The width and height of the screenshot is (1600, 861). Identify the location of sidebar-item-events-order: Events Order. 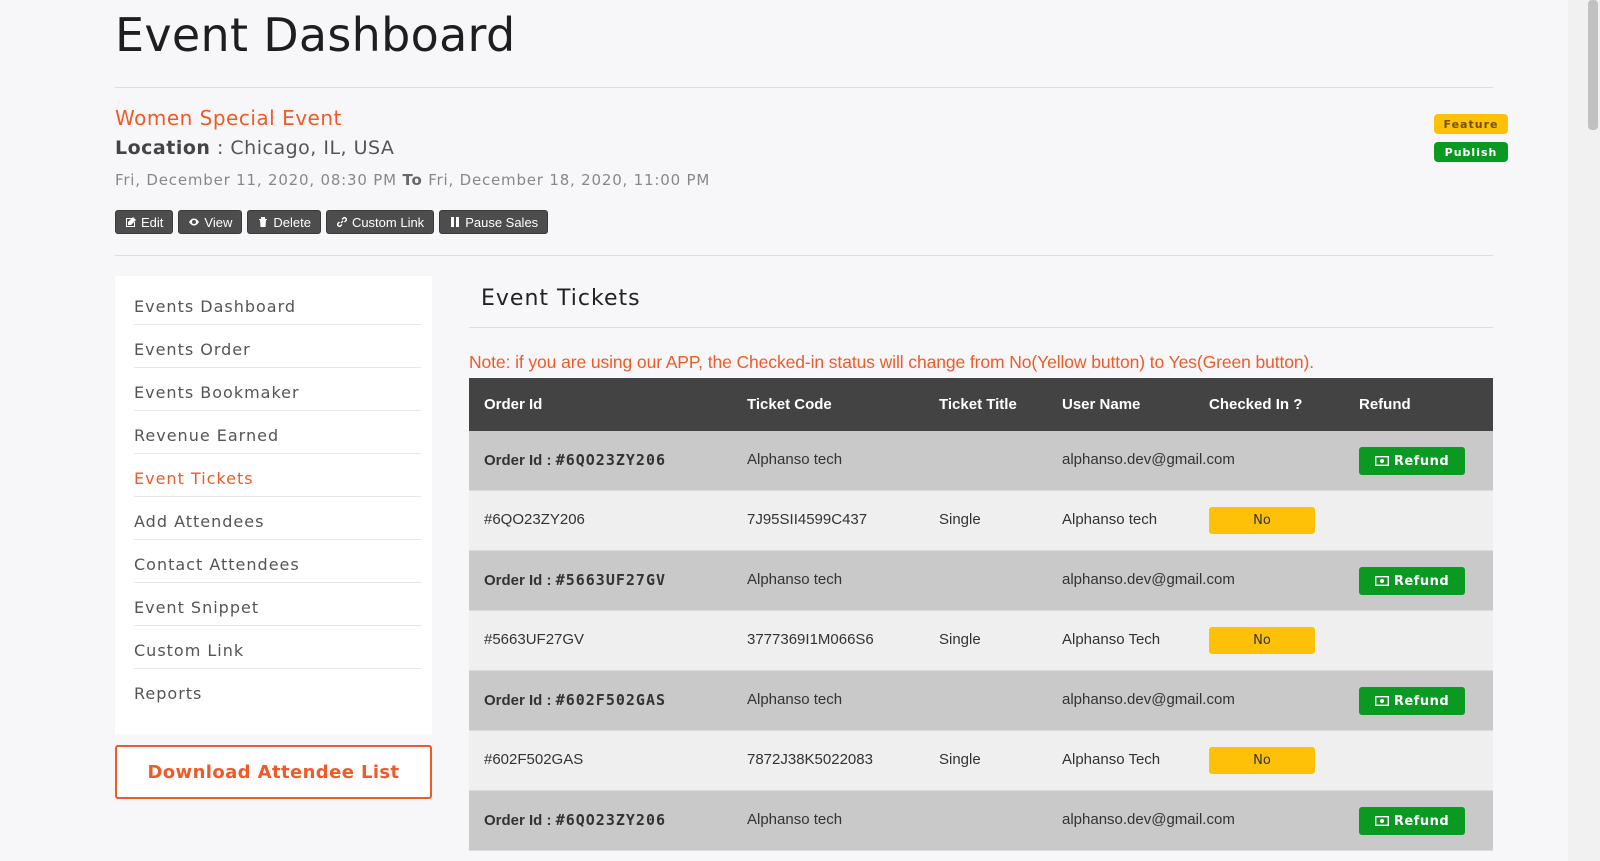
(277, 346).